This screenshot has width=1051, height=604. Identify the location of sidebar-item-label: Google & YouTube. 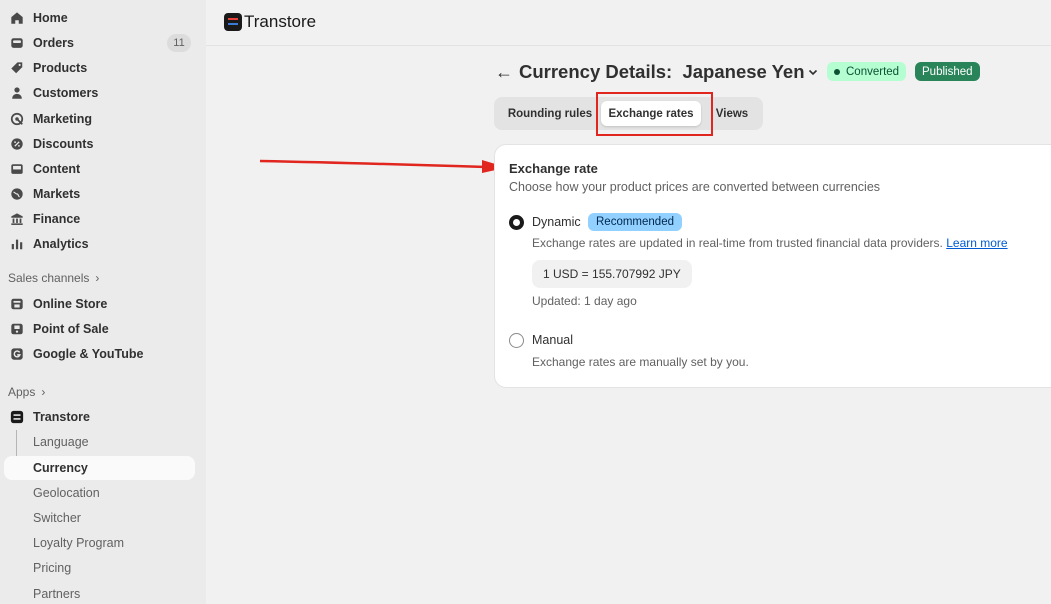
(88, 354).